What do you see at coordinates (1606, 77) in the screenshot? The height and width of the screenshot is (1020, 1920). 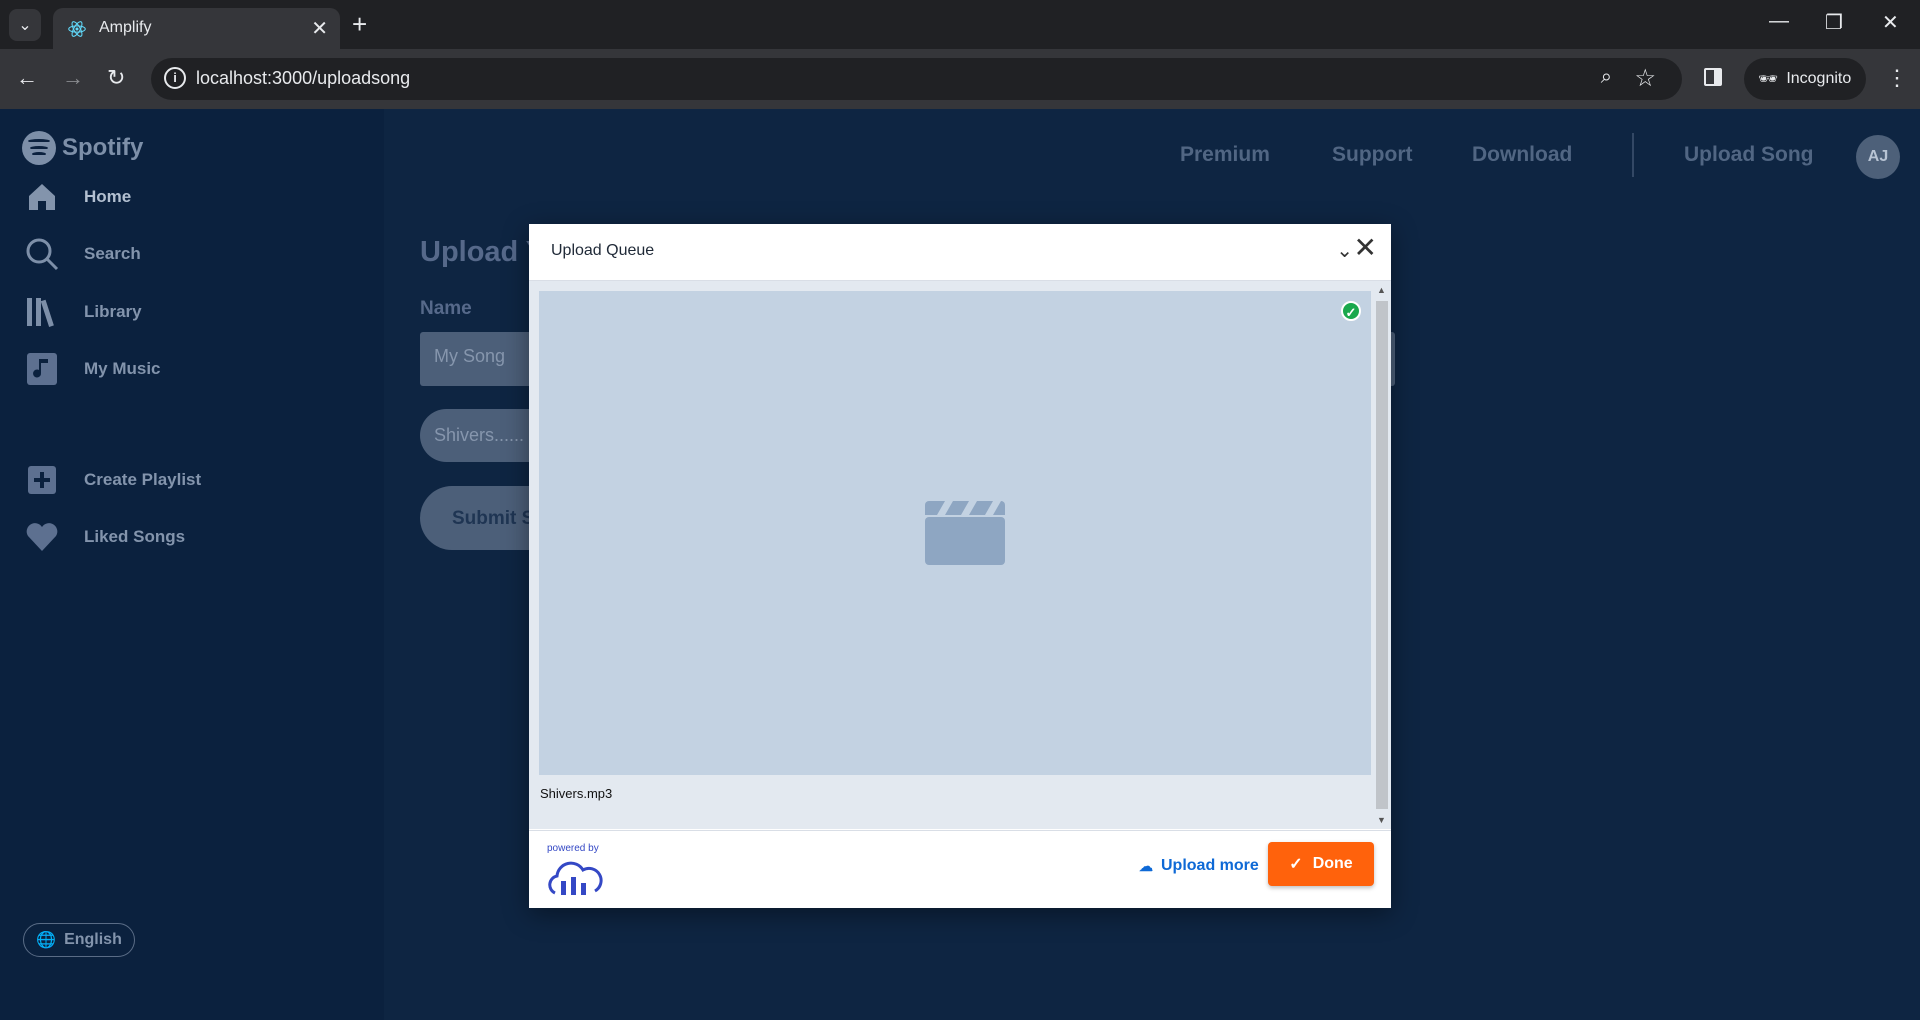 I see `zoom-icon: ⌕` at bounding box center [1606, 77].